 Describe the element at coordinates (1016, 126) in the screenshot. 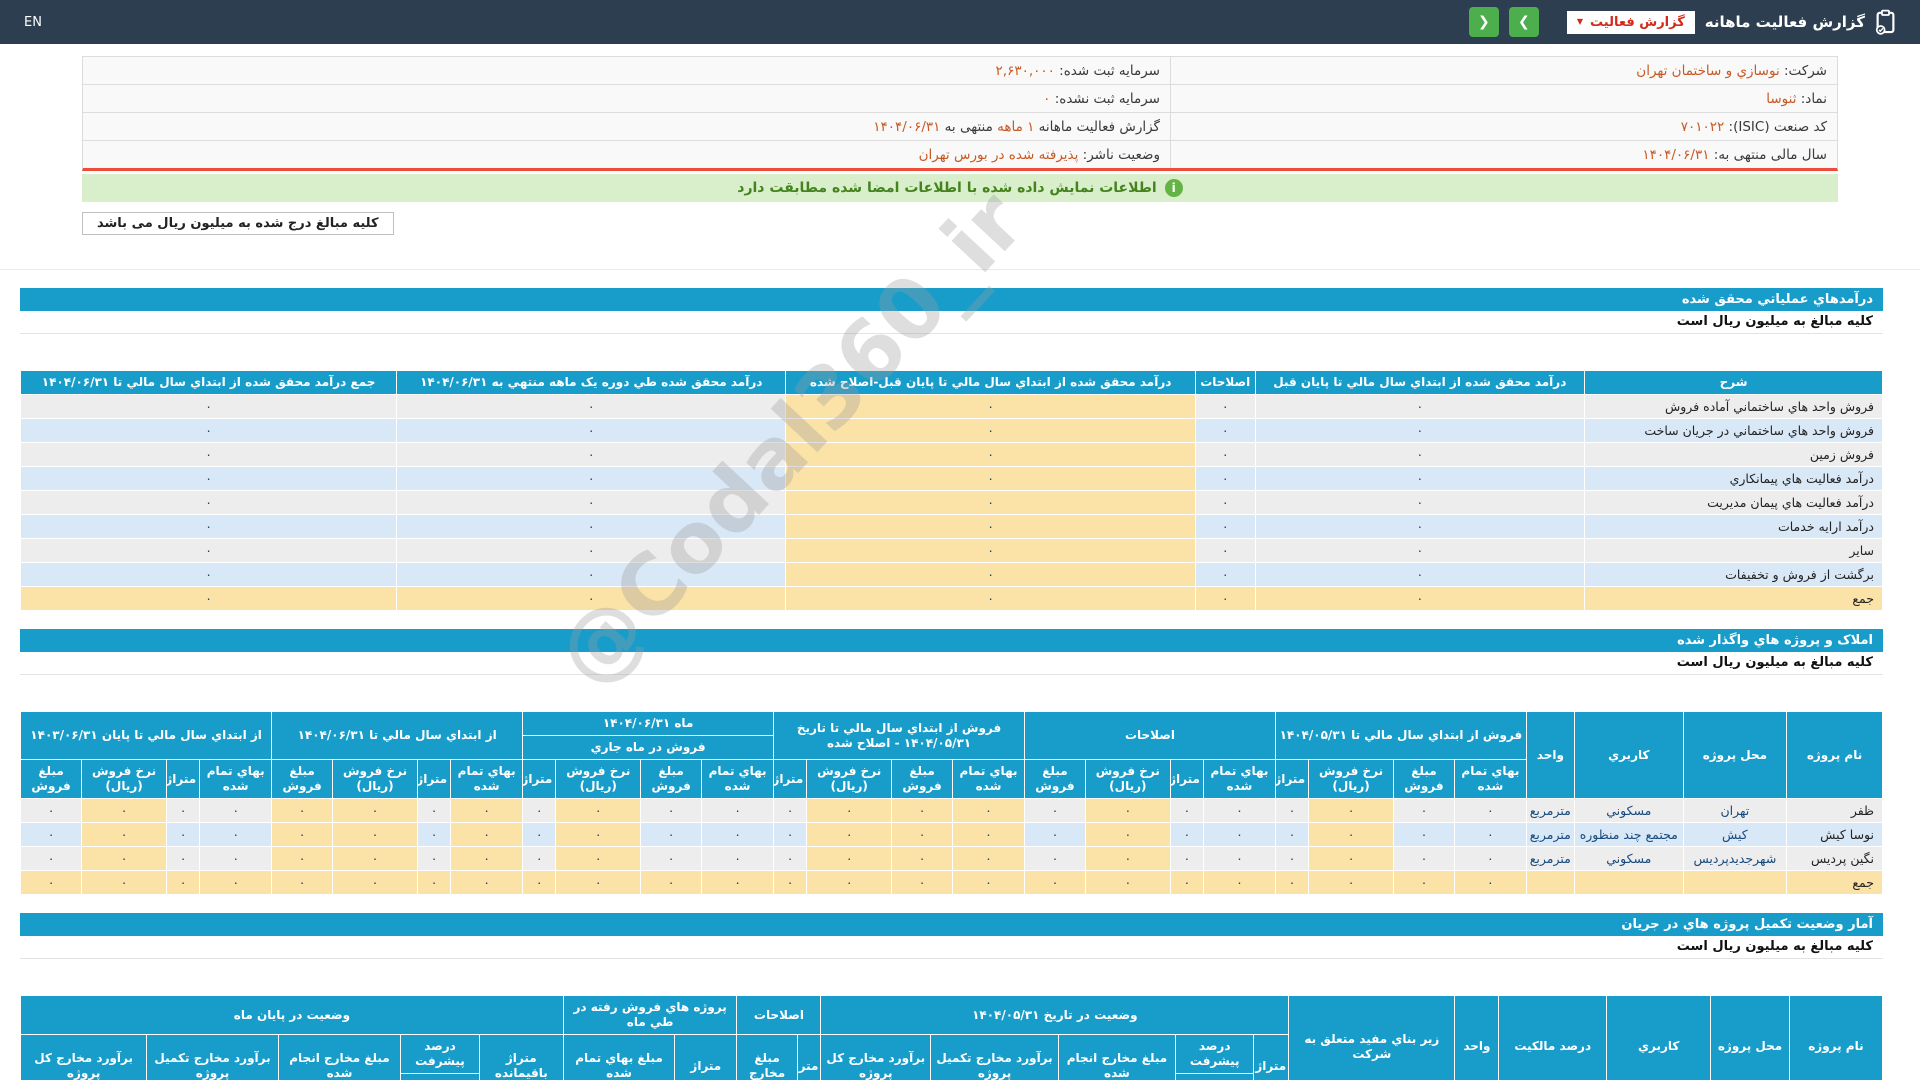

I see `info-value: ۱ ماهه` at that location.